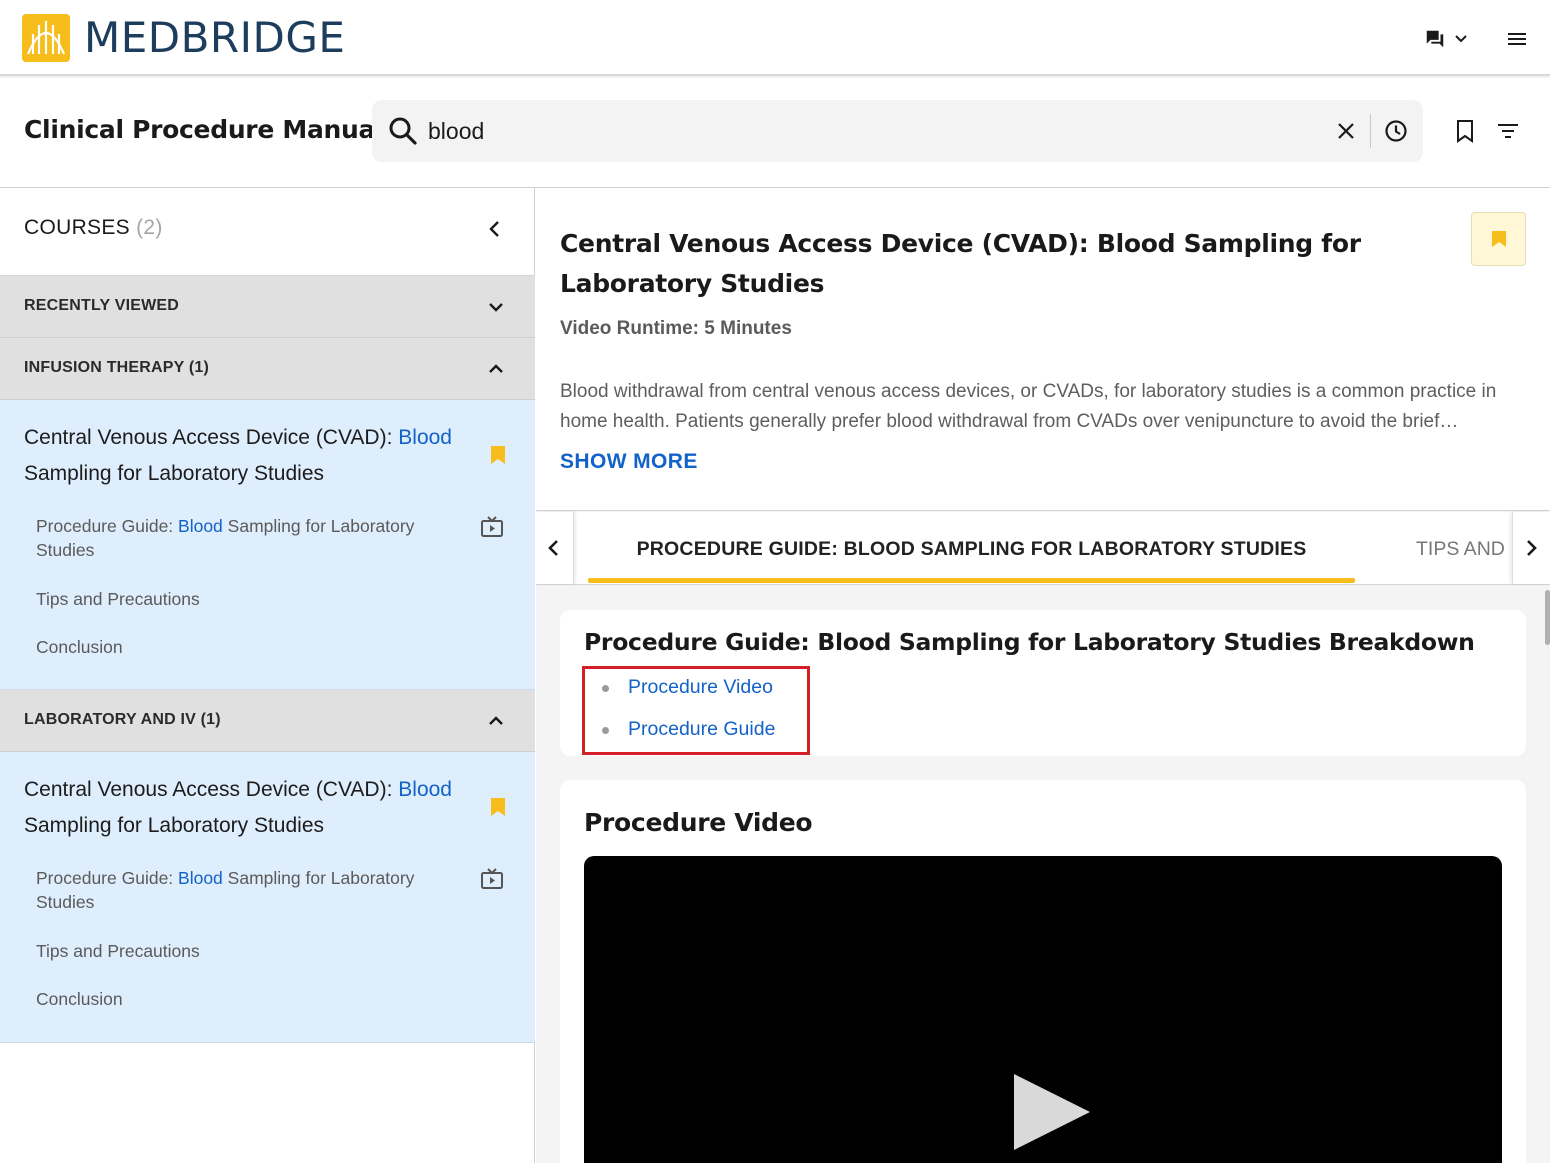  I want to click on courses-header: COURSES (2), so click(267, 232).